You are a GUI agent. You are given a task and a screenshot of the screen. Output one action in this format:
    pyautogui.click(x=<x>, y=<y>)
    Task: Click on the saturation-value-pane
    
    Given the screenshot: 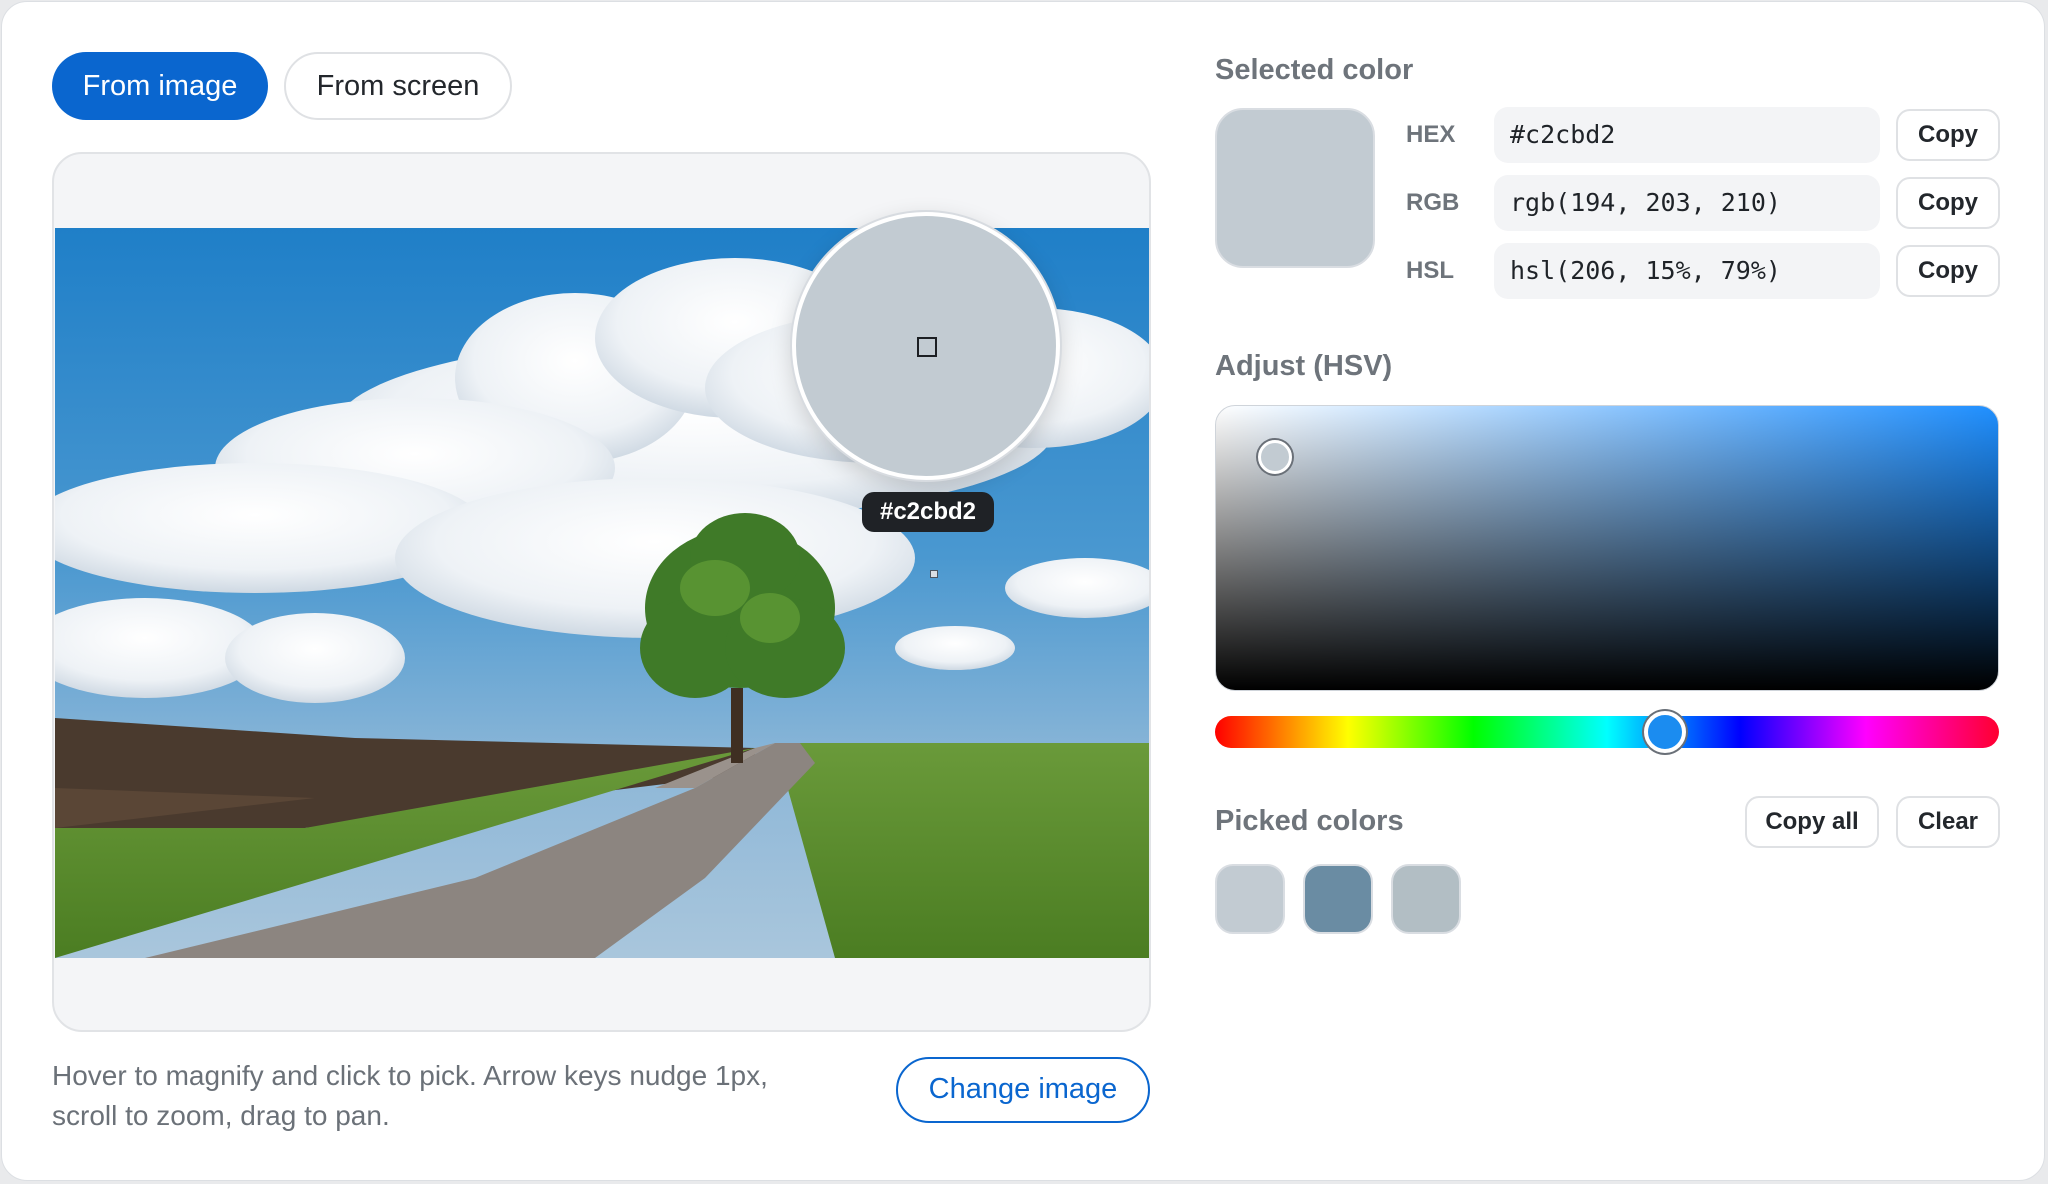 What is the action you would take?
    pyautogui.click(x=1607, y=548)
    